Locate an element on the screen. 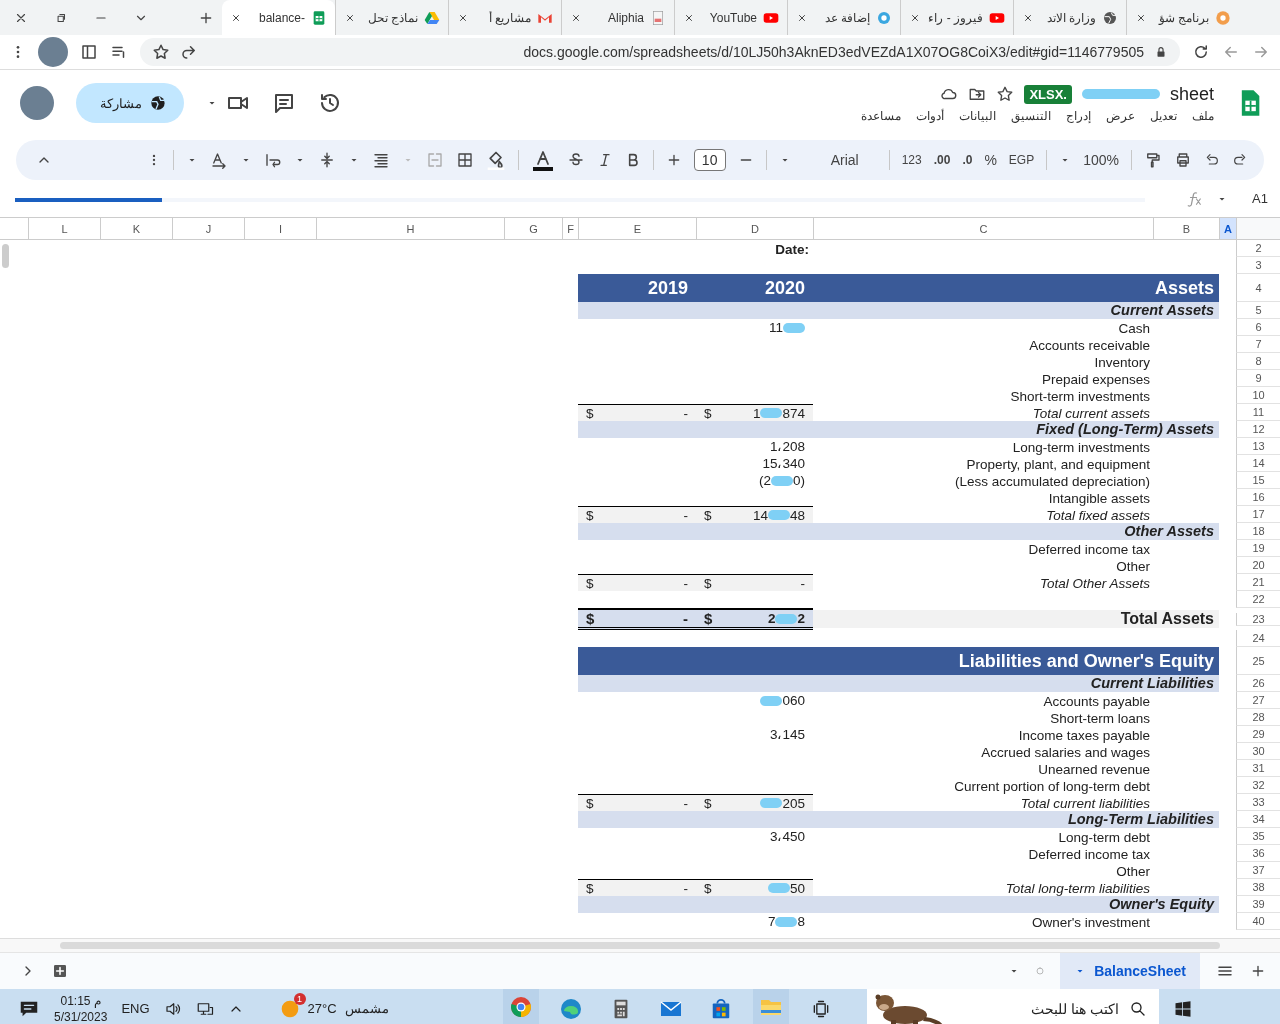 This screenshot has width=1280, height=1024. row-number: 16 is located at coordinates (1258, 497).